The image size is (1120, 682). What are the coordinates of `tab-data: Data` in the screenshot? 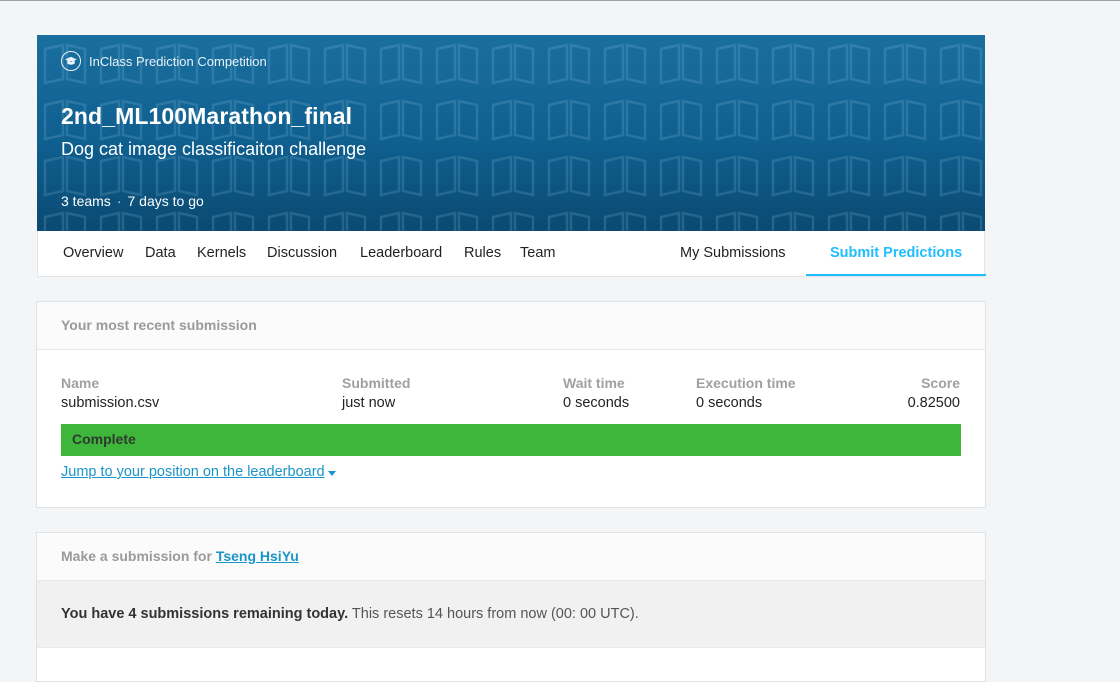 It's located at (160, 253).